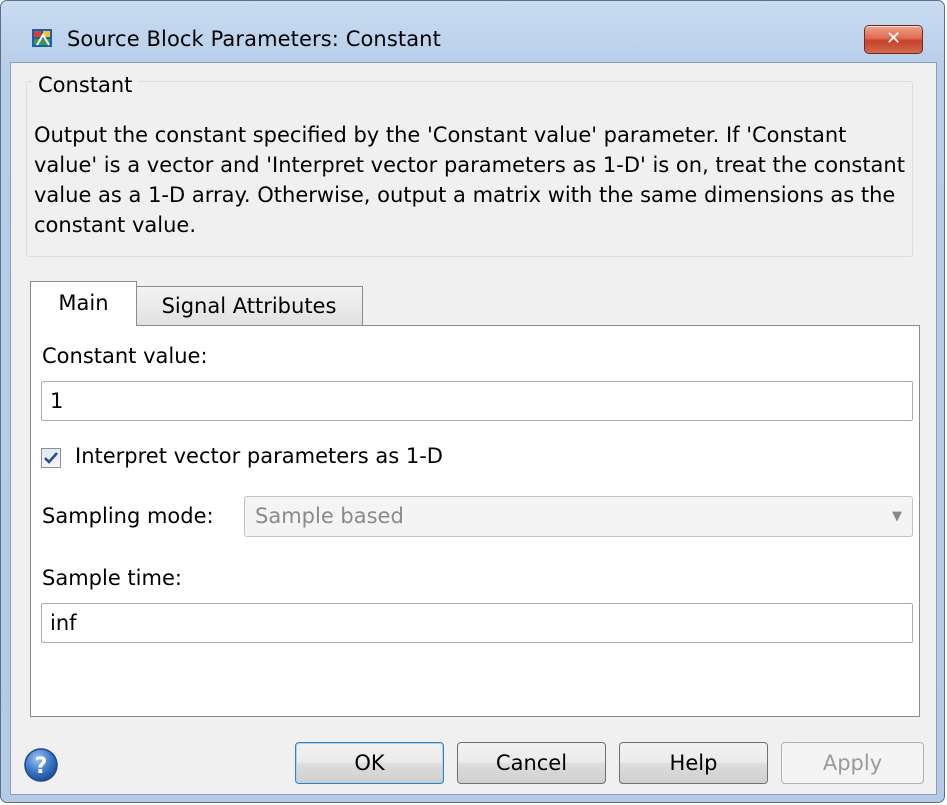 The width and height of the screenshot is (947, 805). Describe the element at coordinates (897, 516) in the screenshot. I see `chevron-down-icon: ▼` at that location.